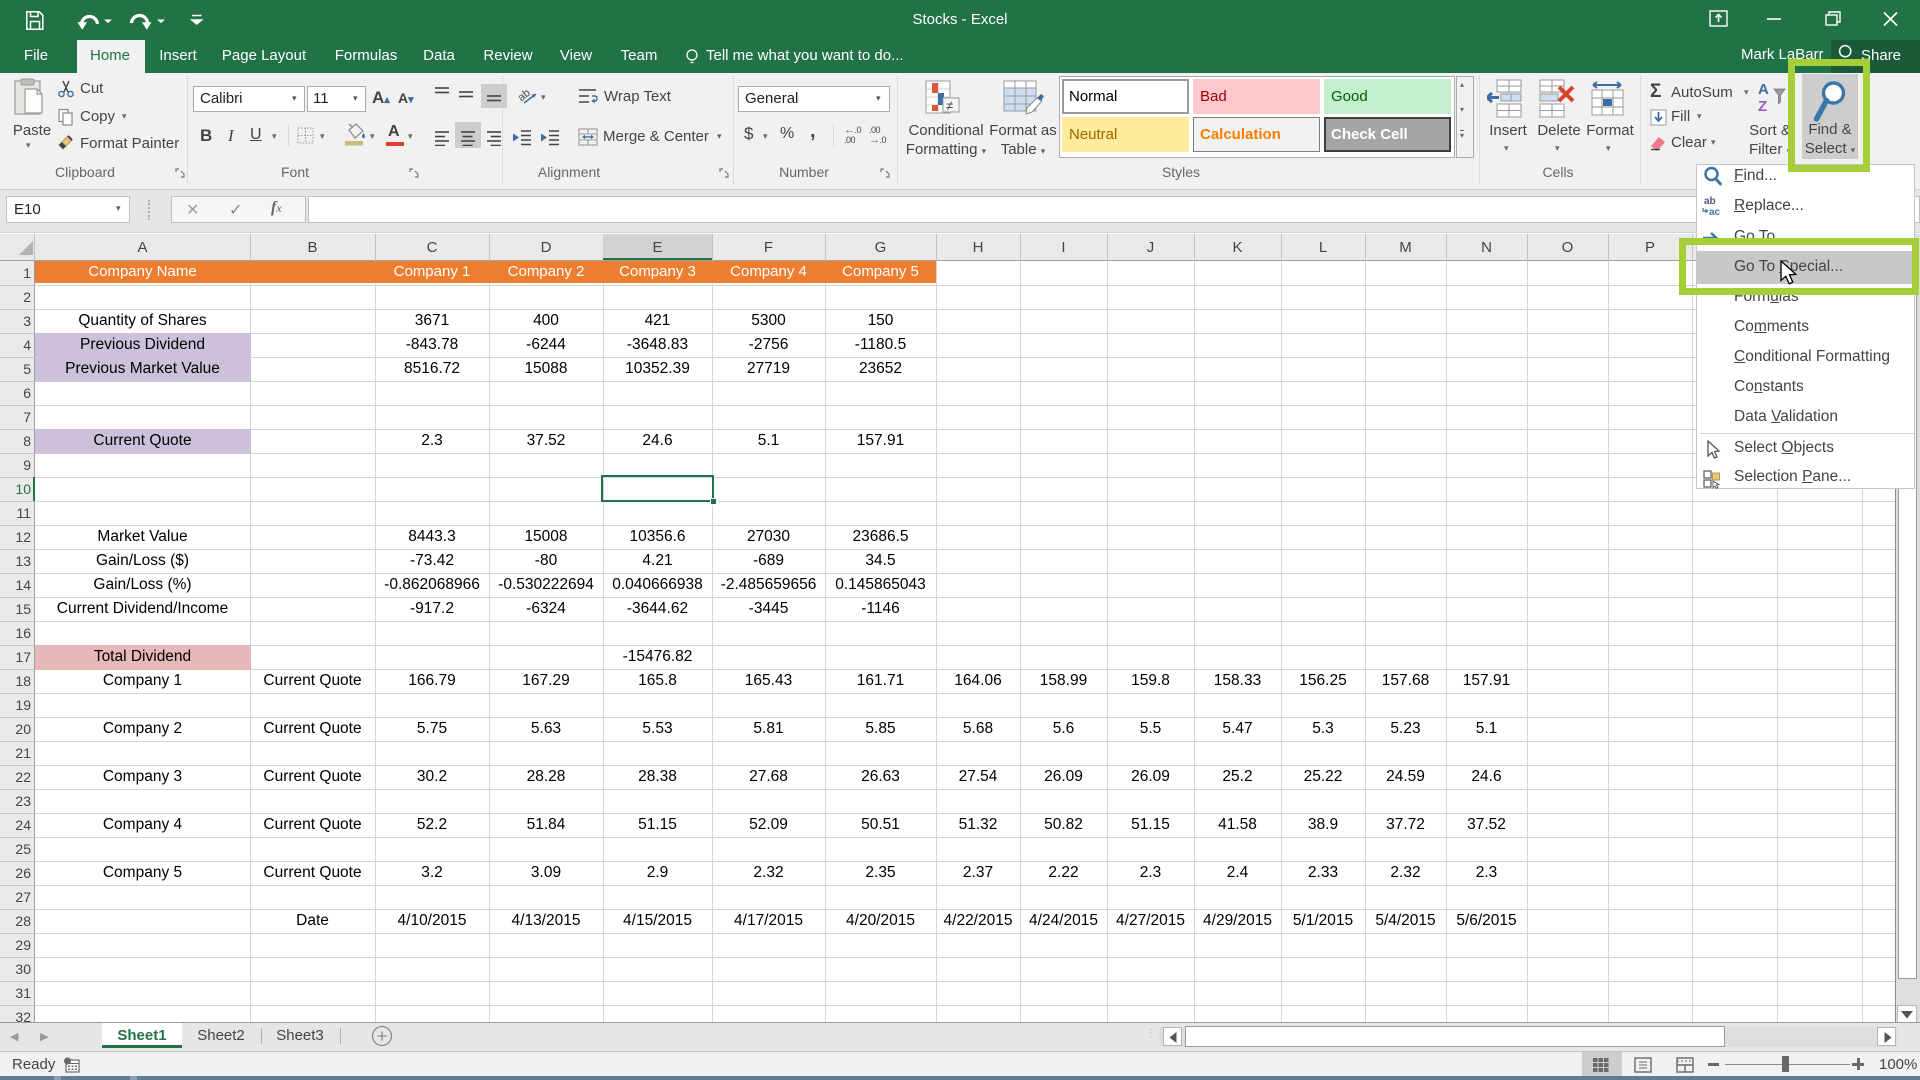  What do you see at coordinates (1710, 201) in the screenshot?
I see `svg-text: ab` at bounding box center [1710, 201].